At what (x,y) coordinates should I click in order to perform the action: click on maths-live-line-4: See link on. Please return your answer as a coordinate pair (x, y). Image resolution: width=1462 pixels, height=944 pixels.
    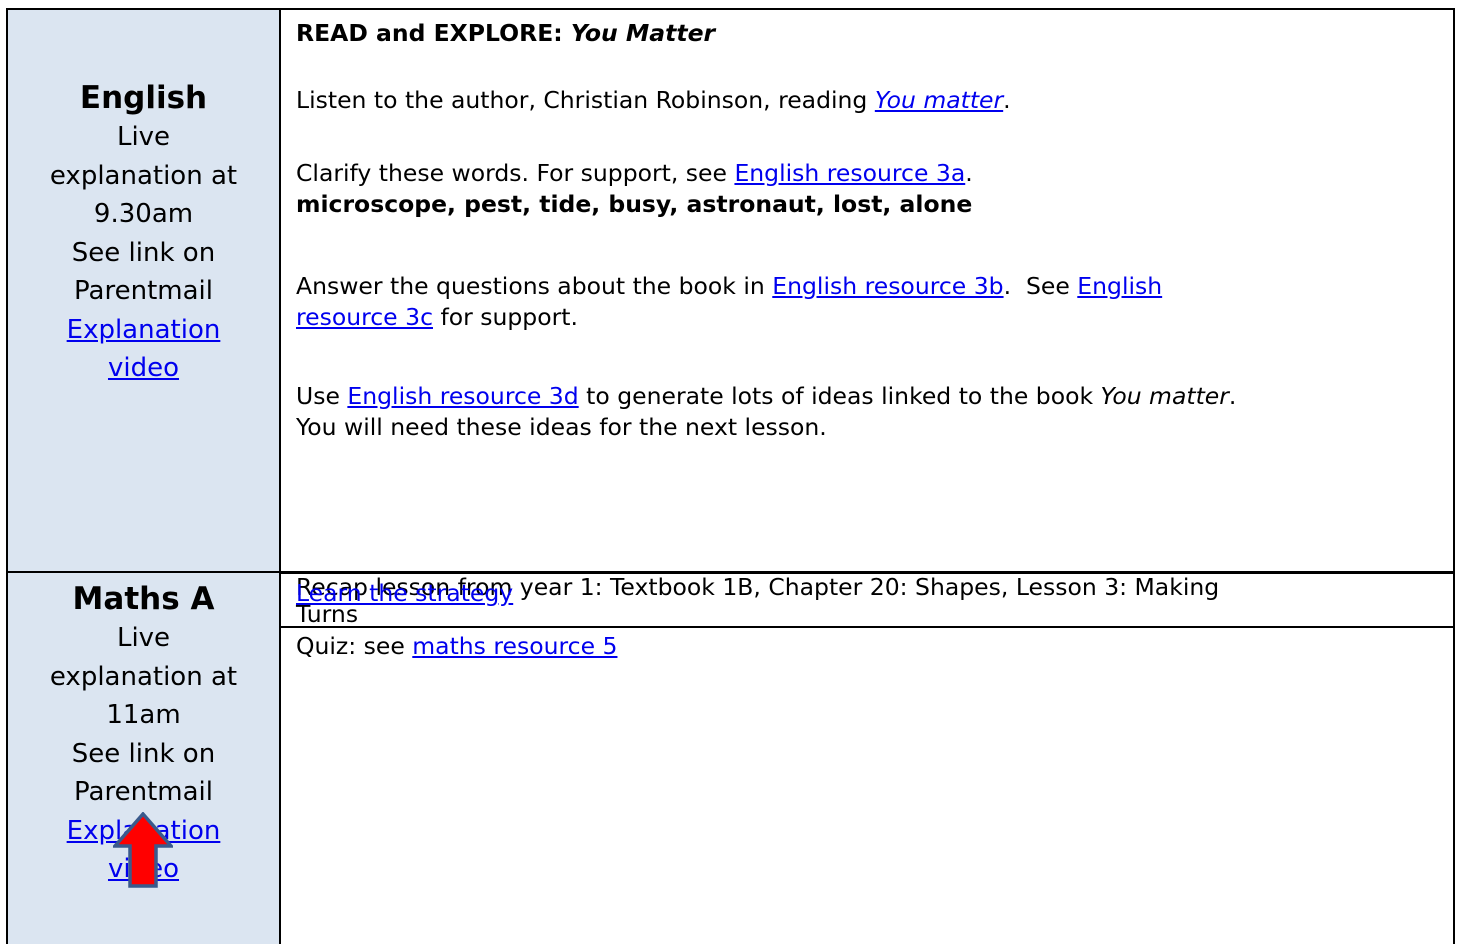
    Looking at the image, I should click on (143, 753).